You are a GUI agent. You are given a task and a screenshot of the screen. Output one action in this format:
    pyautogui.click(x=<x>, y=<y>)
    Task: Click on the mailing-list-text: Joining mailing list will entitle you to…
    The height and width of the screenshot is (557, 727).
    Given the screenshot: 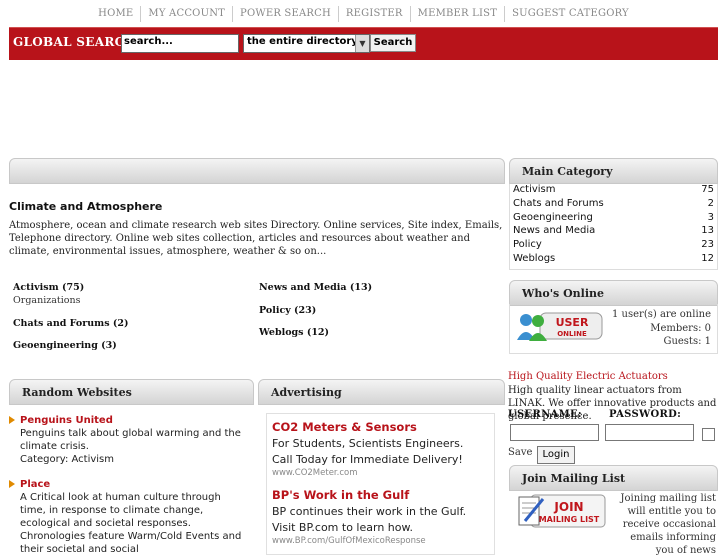 What is the action you would take?
    pyautogui.click(x=668, y=524)
    